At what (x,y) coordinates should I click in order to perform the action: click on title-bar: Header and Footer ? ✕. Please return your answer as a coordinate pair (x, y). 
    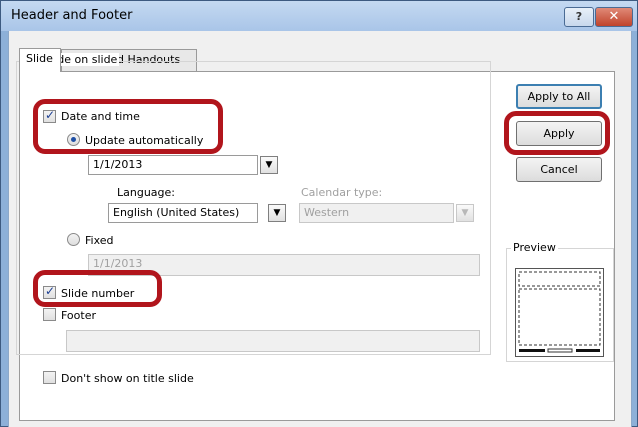
    Looking at the image, I should click on (319, 16).